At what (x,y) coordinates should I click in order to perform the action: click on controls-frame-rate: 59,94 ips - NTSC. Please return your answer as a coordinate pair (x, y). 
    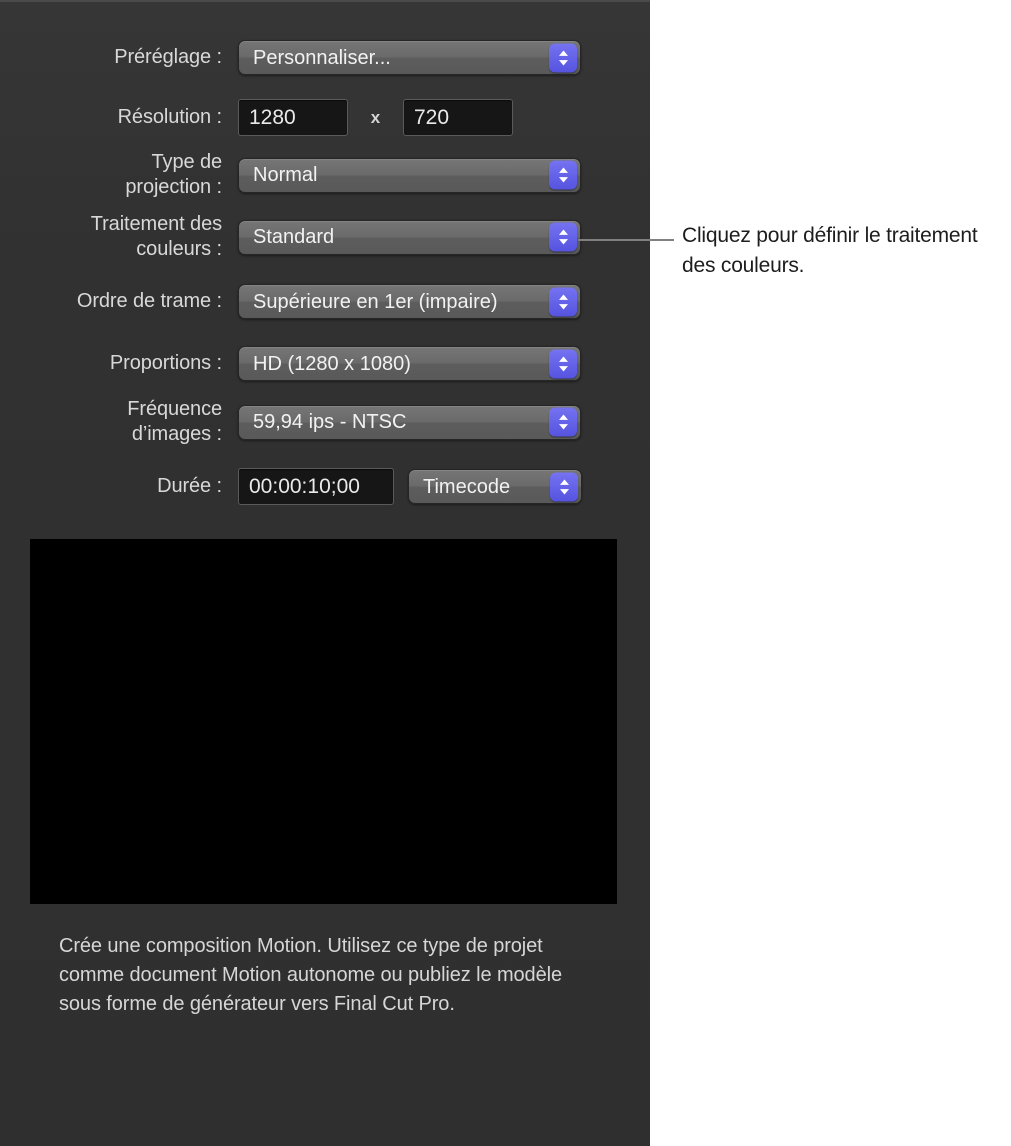
    Looking at the image, I should click on (409, 422).